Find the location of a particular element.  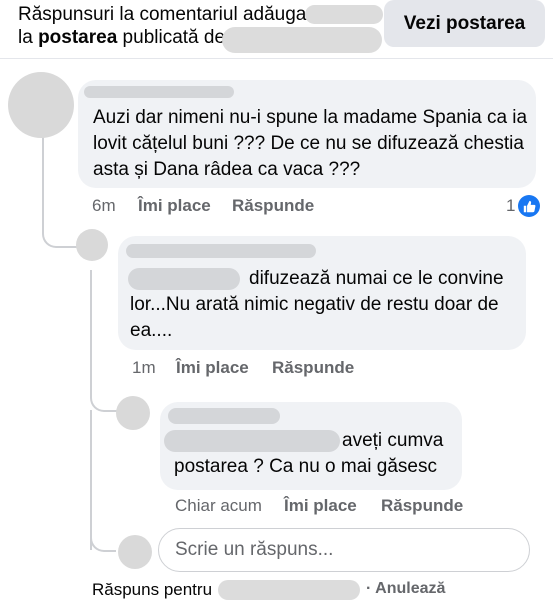

header-line2-suffix: publicată de is located at coordinates (171, 37).